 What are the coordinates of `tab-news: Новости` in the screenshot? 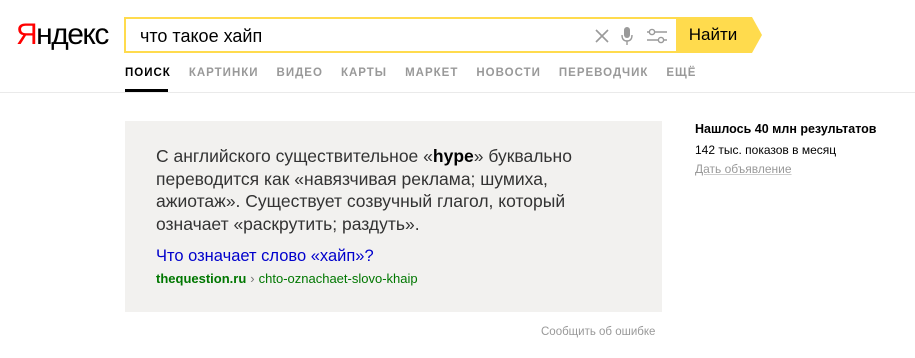 It's located at (508, 73).